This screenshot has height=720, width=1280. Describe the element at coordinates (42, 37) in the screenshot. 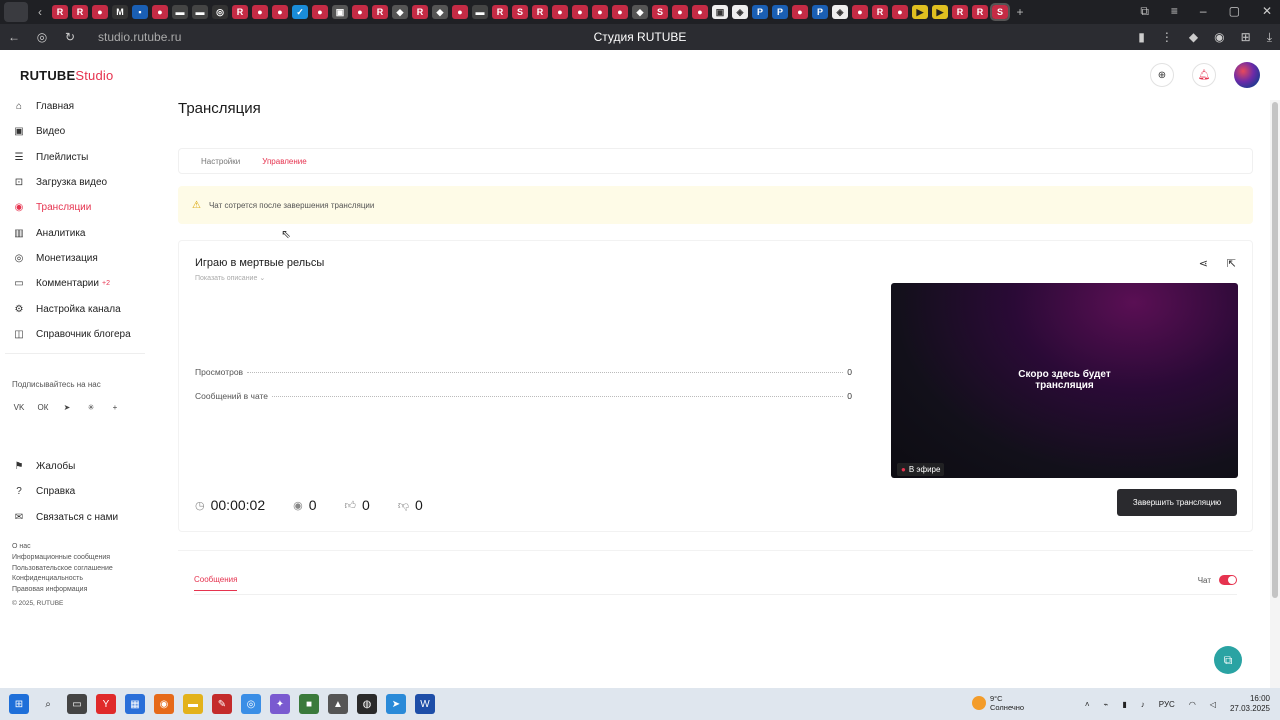

I see `shield-icon: ◎` at that location.